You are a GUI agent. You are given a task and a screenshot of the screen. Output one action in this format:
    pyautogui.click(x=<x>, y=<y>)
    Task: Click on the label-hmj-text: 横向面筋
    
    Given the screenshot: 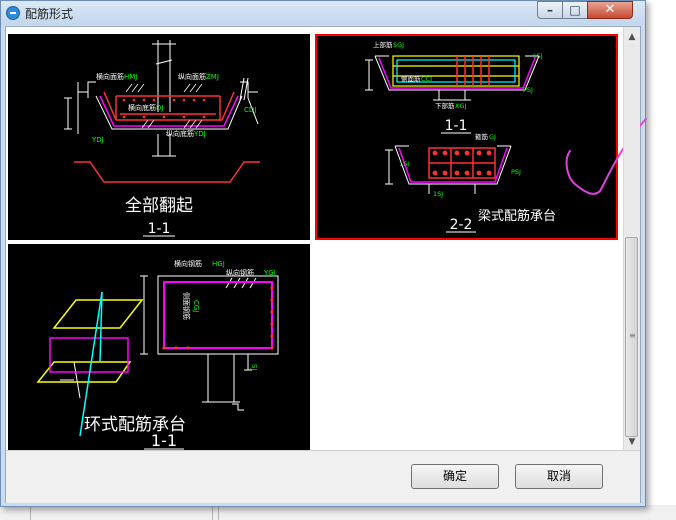 What is the action you would take?
    pyautogui.click(x=110, y=76)
    